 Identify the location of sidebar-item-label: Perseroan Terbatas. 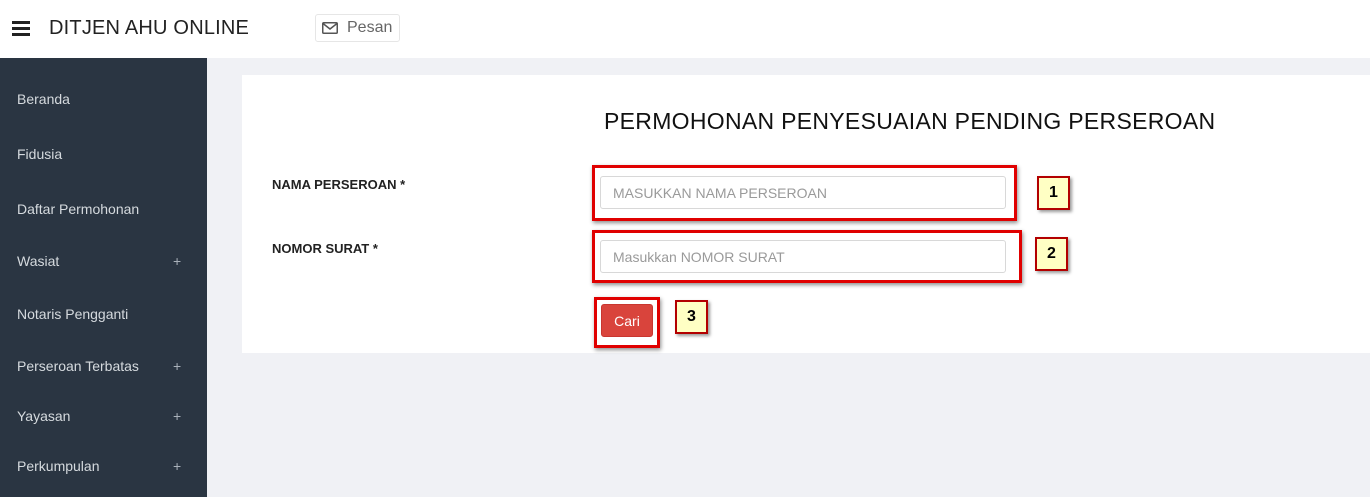
(78, 366).